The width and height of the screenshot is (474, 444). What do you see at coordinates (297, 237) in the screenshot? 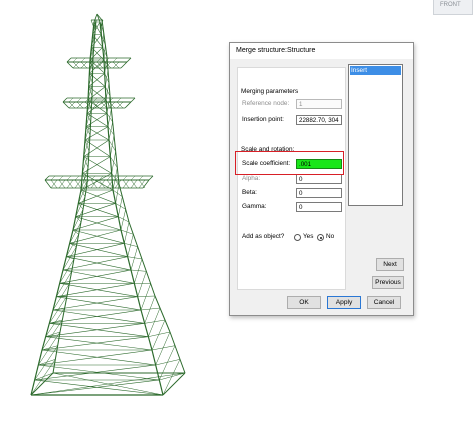
I see `add-as-object-yes-radio` at bounding box center [297, 237].